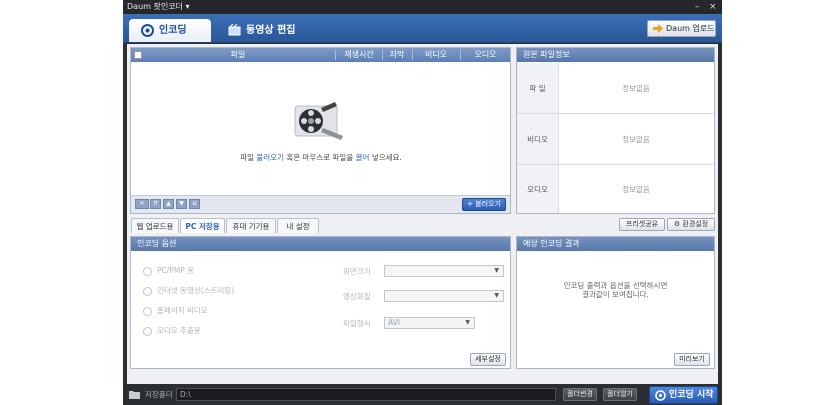 This screenshot has height=405, width=840. Describe the element at coordinates (697, 7) in the screenshot. I see `minimize-icon: –` at that location.